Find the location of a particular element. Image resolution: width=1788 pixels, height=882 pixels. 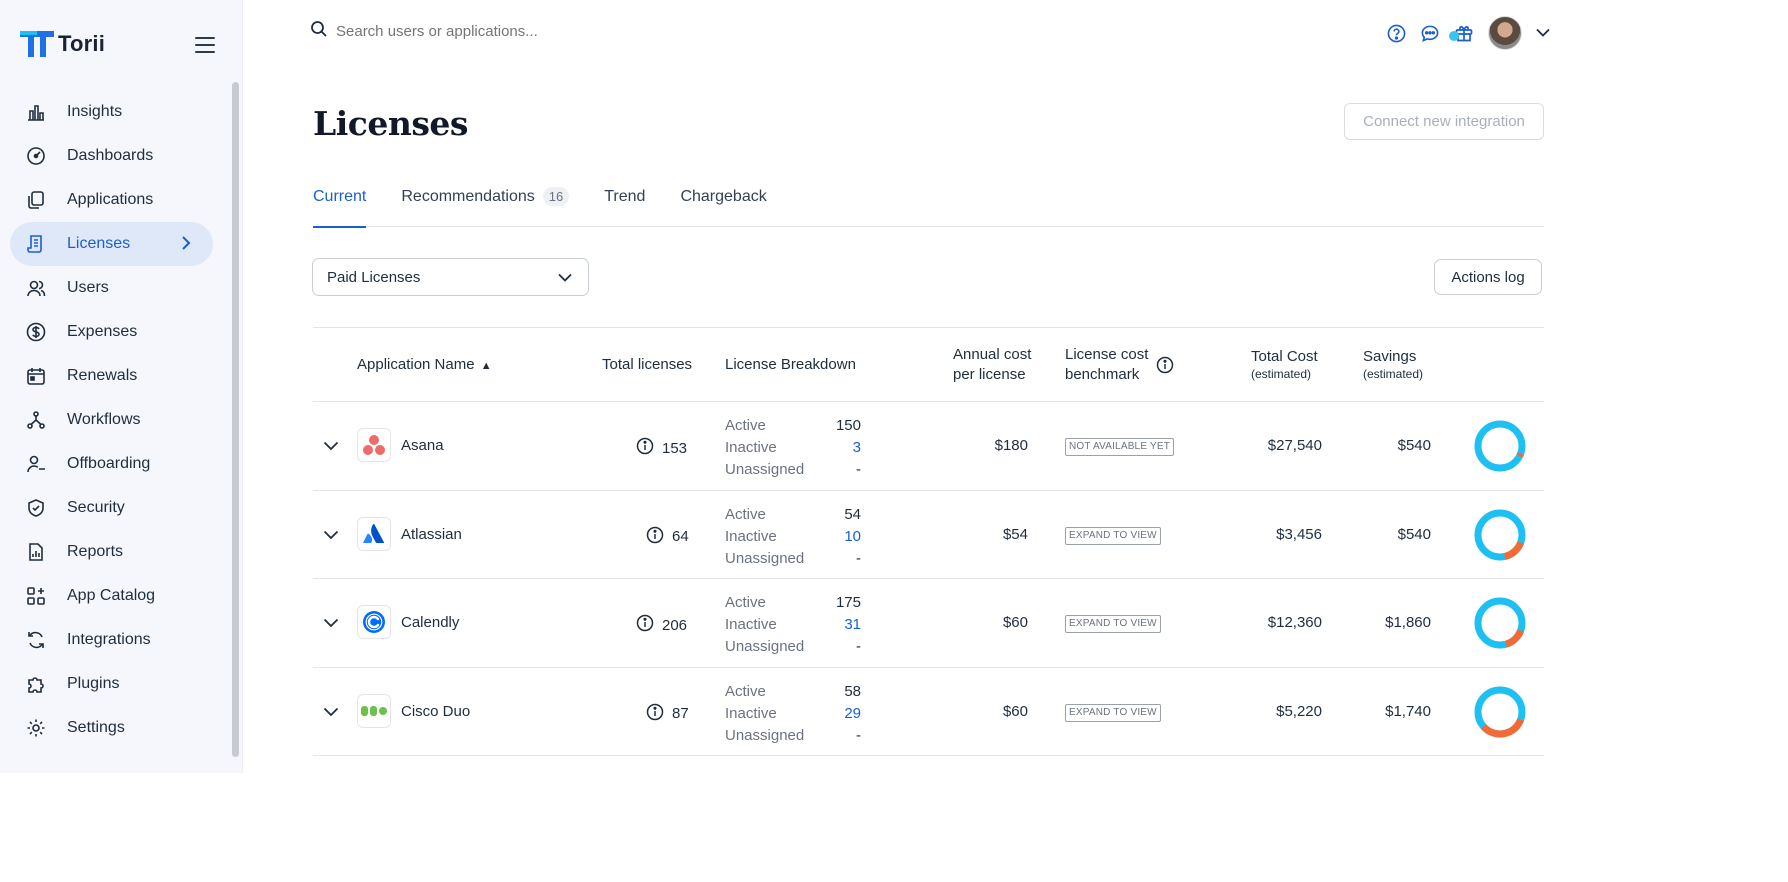

annual-cost: $54 is located at coordinates (1015, 534).